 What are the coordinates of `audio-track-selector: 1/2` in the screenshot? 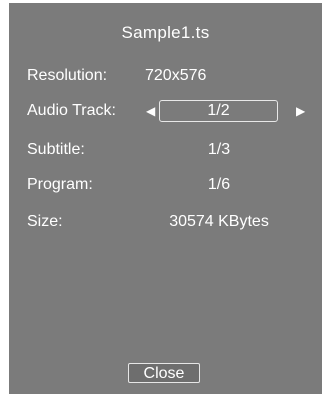 It's located at (218, 111).